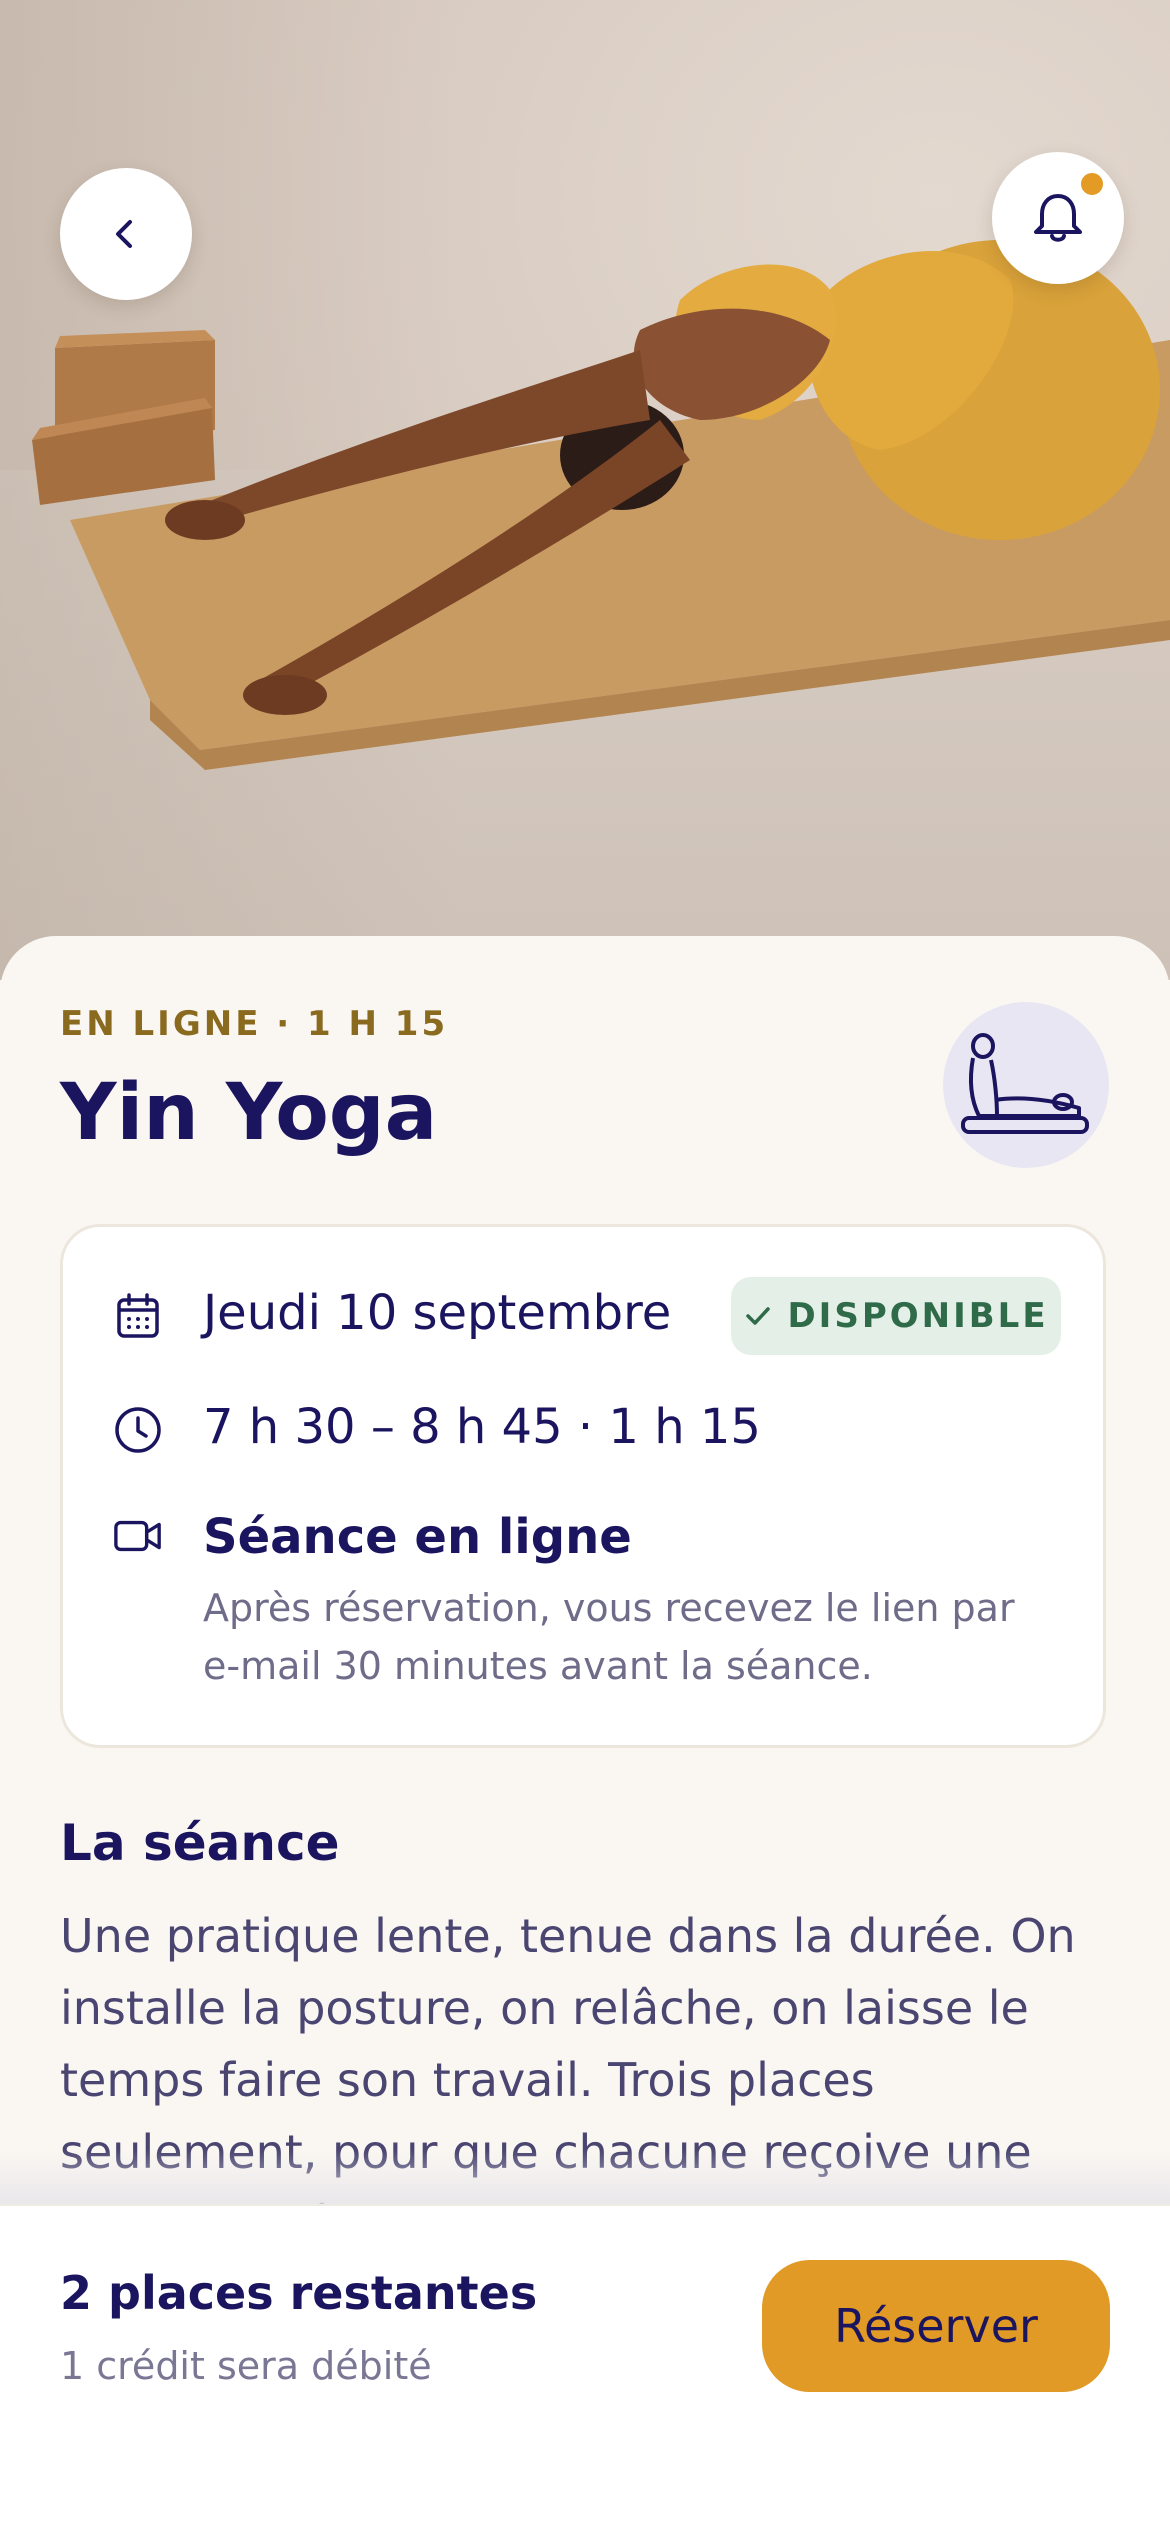  I want to click on scroll-fade, so click(585, 2180).